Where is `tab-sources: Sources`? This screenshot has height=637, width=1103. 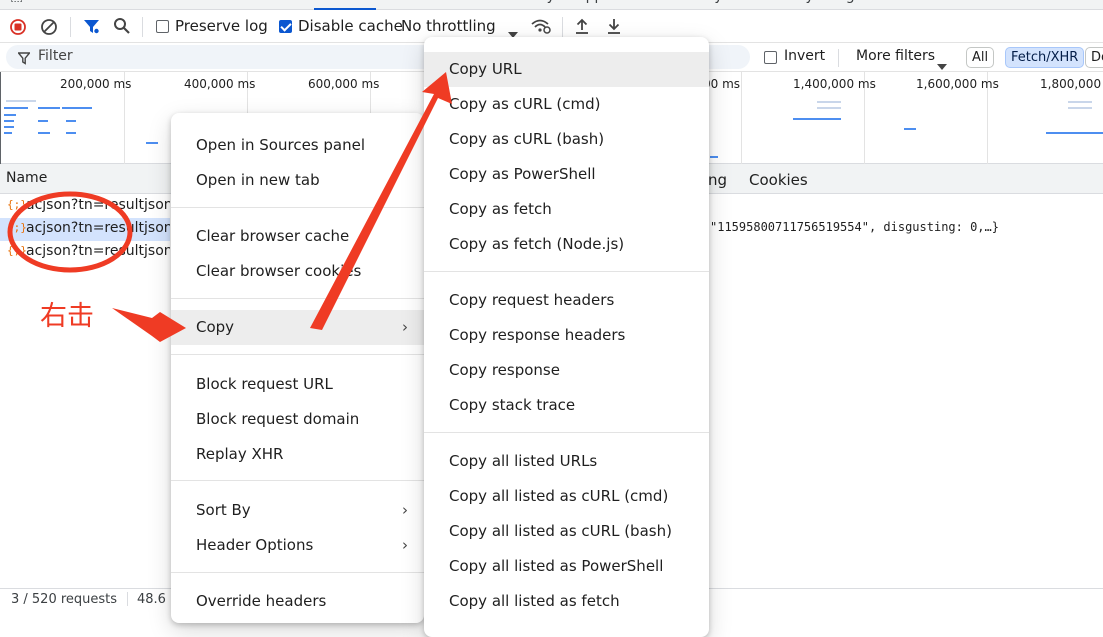
tab-sources: Sources is located at coordinates (269, 4).